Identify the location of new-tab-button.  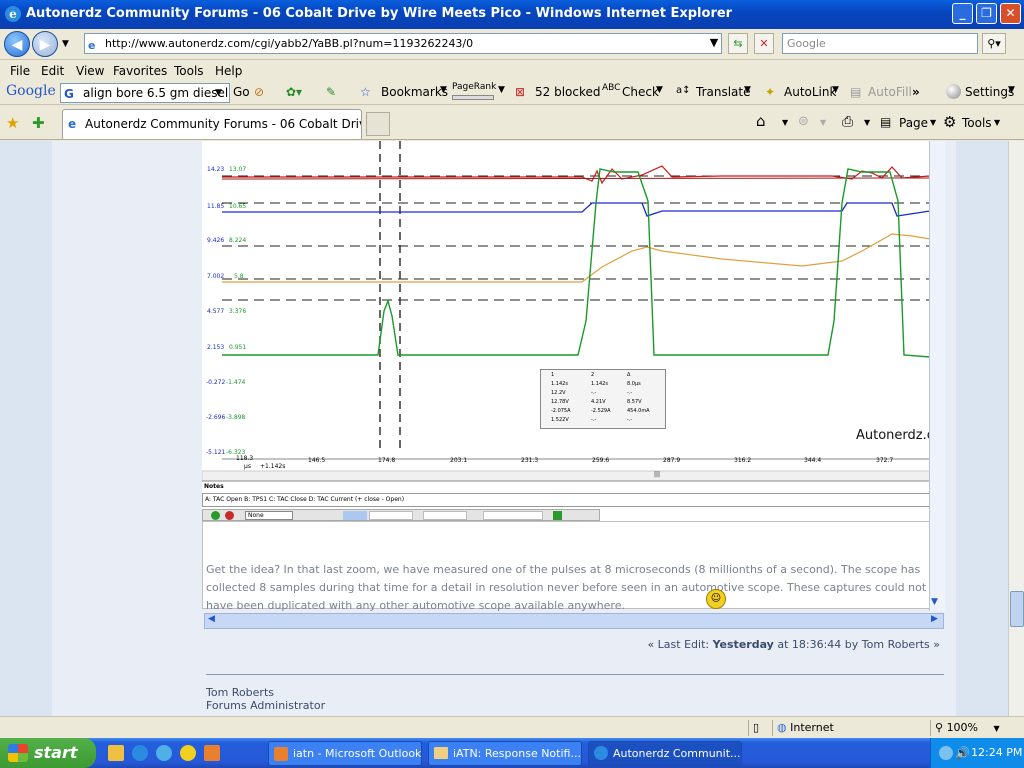
(378, 124).